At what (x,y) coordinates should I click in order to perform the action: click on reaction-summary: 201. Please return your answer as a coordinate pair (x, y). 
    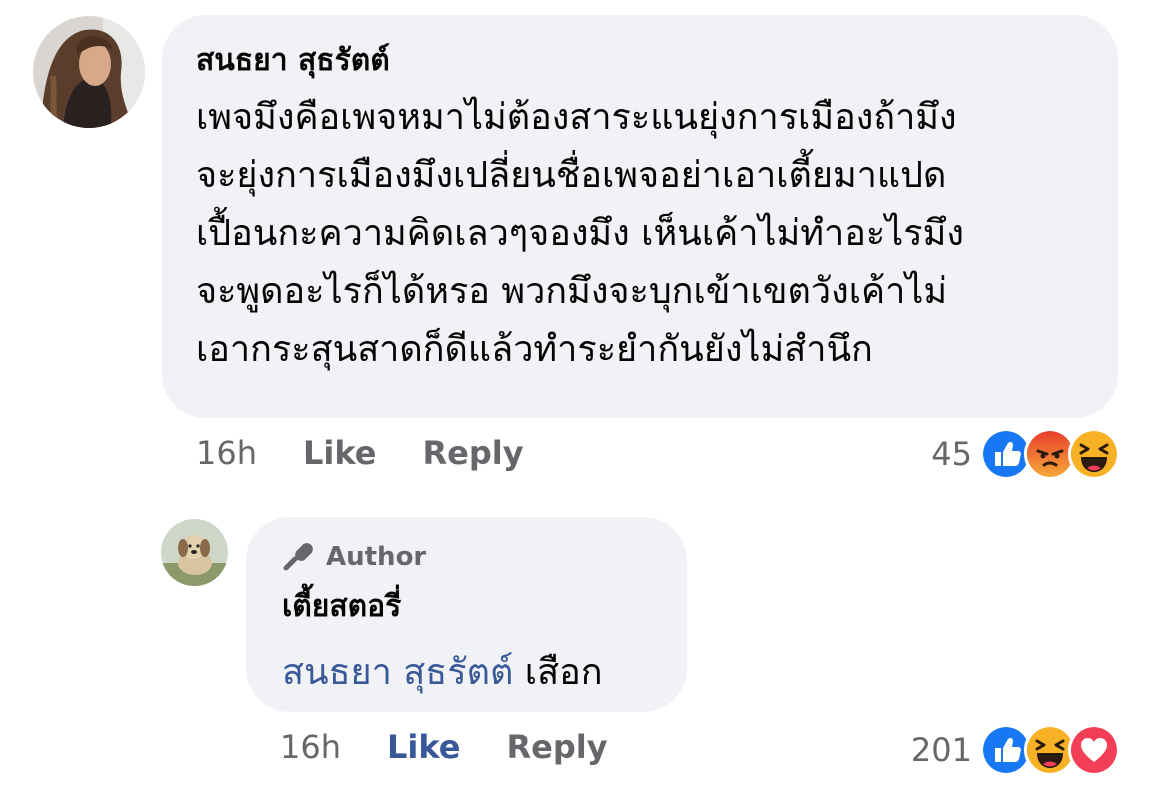
    Looking at the image, I should click on (1015, 750).